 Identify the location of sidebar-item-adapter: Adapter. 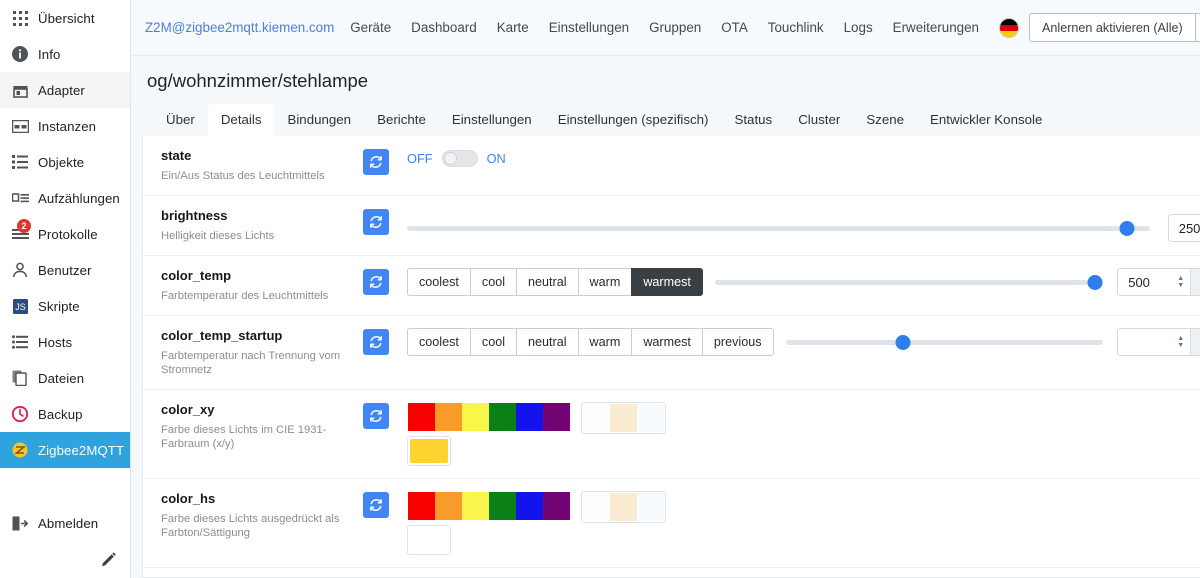
(65, 90).